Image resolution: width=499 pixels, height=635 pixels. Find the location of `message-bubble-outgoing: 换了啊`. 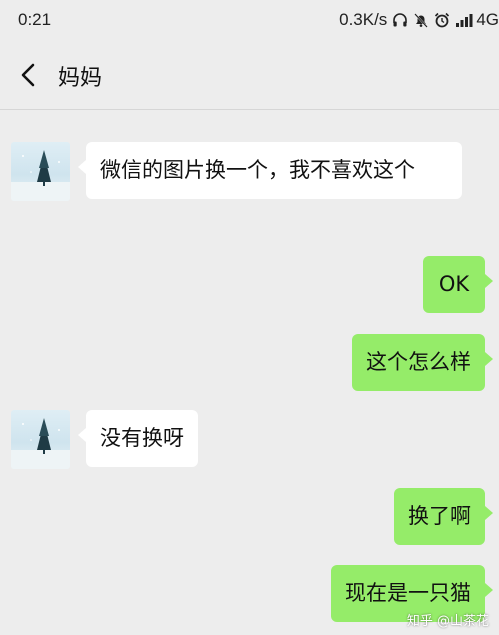

message-bubble-outgoing: 换了啊 is located at coordinates (443, 516).